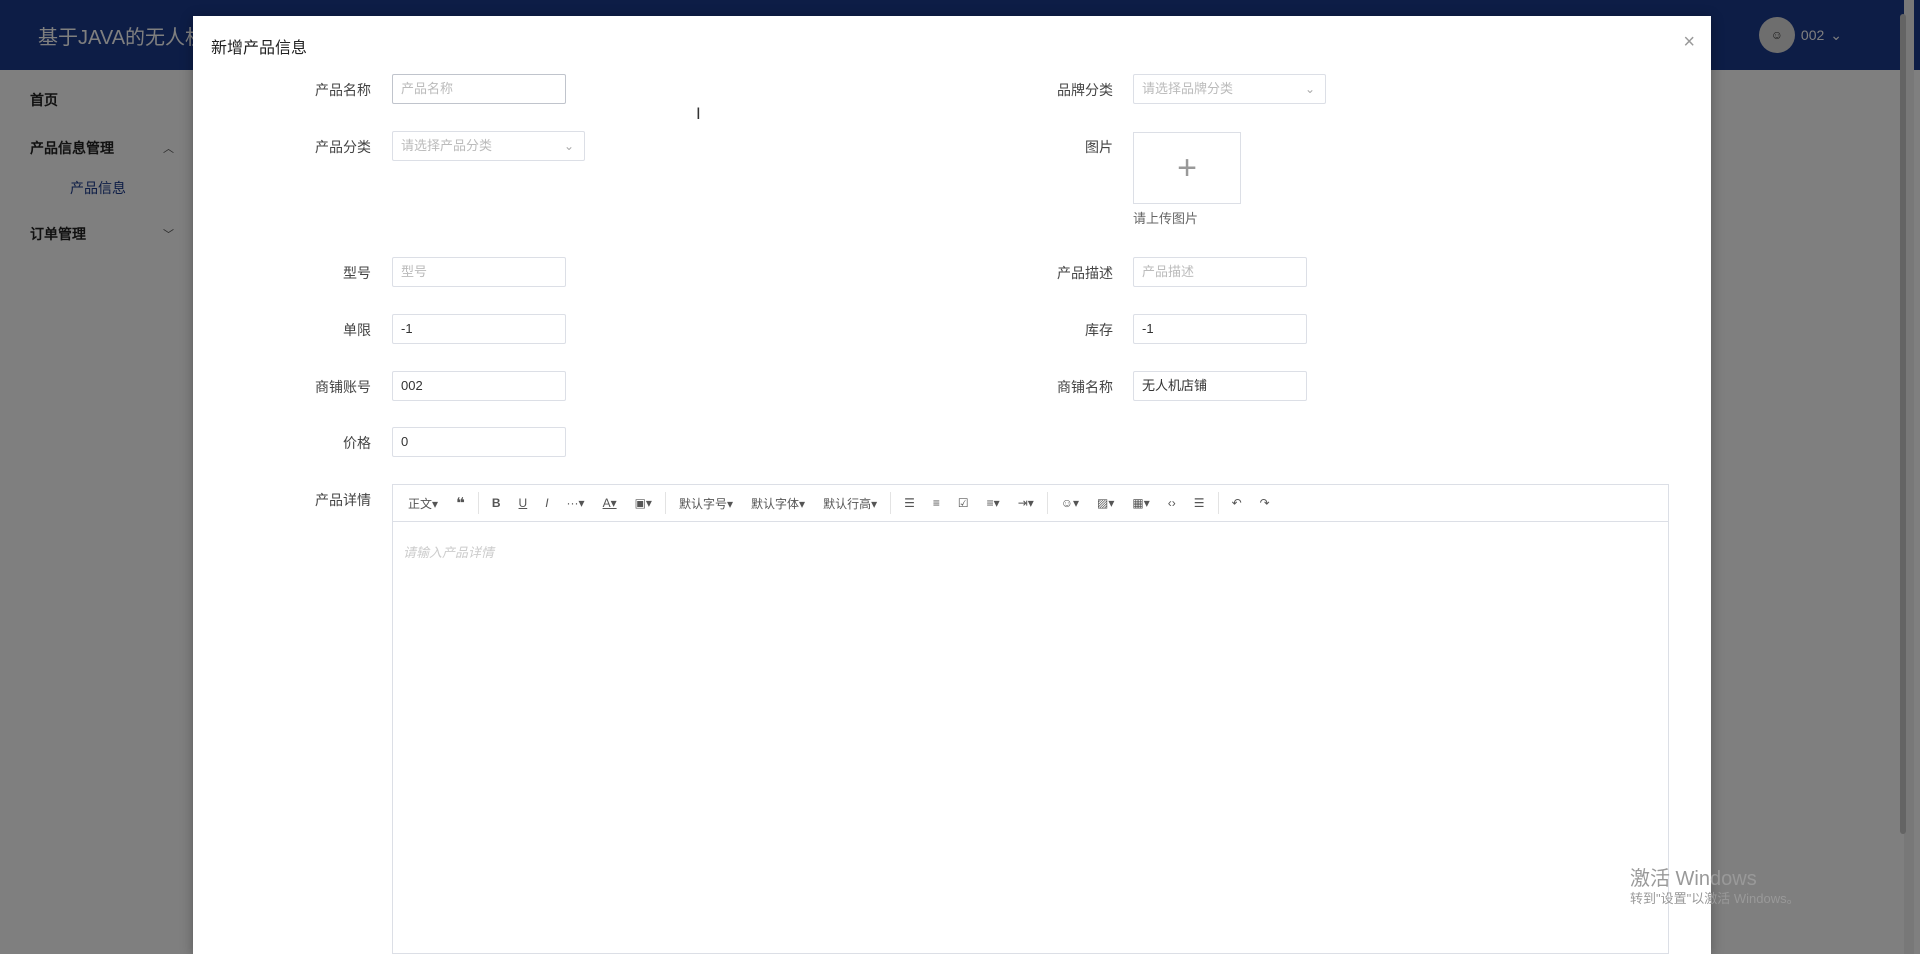 The height and width of the screenshot is (954, 1920). Describe the element at coordinates (1693, 879) in the screenshot. I see `activation-watermark-title: 激活 Windows` at that location.